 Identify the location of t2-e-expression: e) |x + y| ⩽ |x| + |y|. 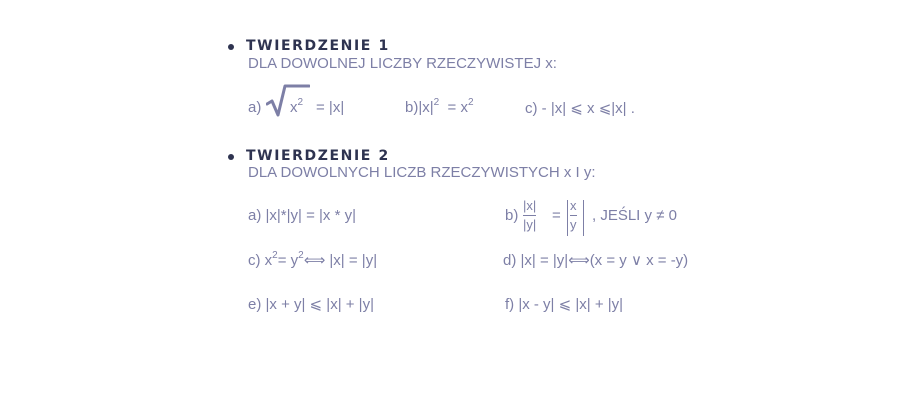
(311, 304).